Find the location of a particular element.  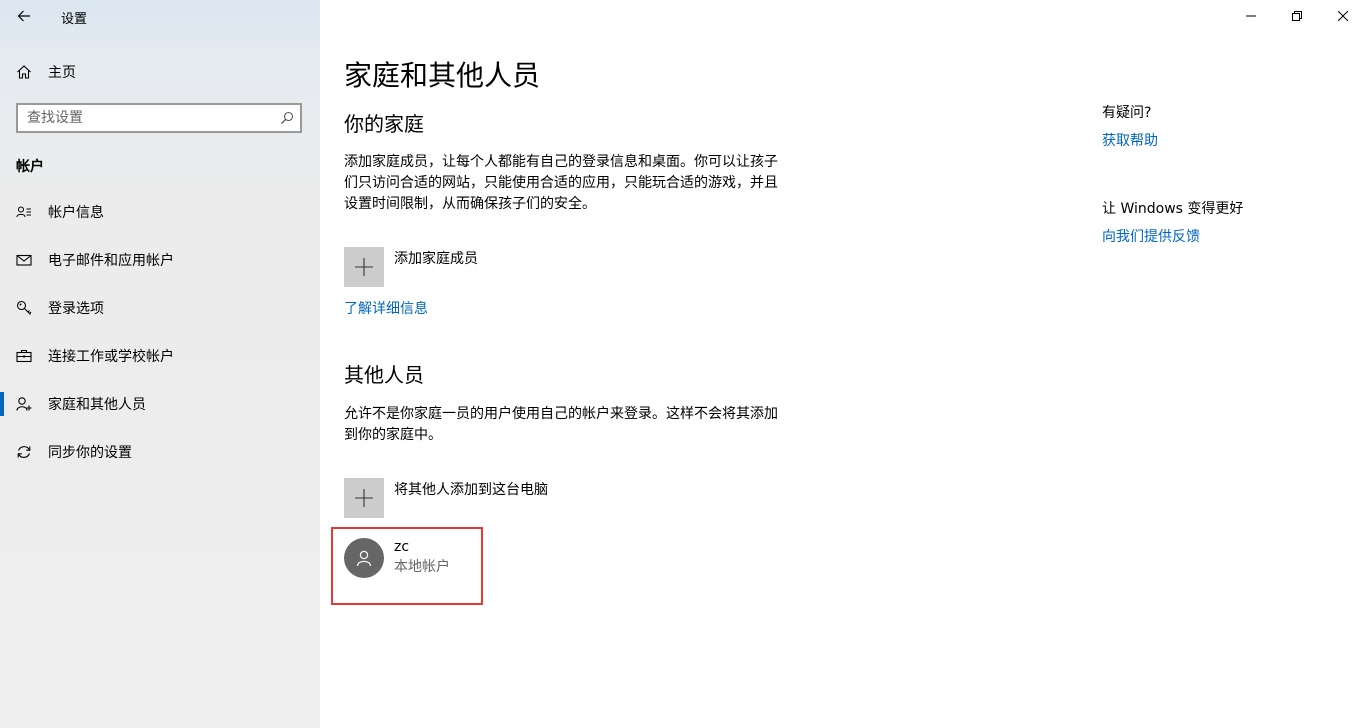

avatar is located at coordinates (364, 558).